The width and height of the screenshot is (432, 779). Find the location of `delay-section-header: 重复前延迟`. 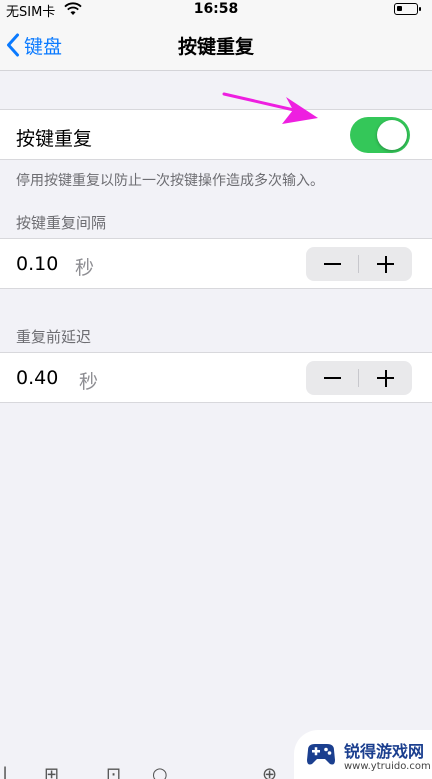

delay-section-header: 重复前延迟 is located at coordinates (54, 337).